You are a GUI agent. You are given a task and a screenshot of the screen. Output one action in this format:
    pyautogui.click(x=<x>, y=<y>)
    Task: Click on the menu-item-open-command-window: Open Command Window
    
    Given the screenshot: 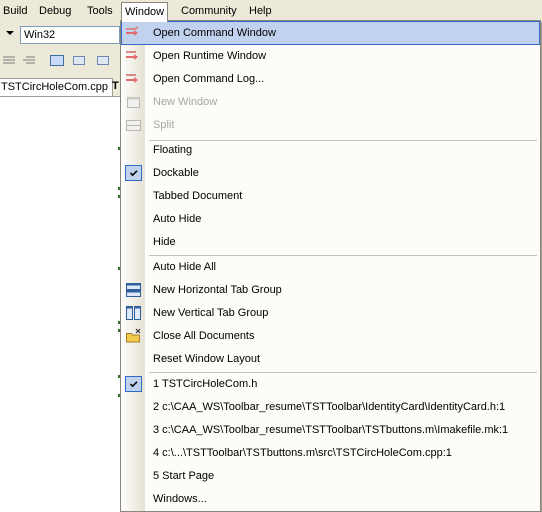 What is the action you would take?
    pyautogui.click(x=330, y=33)
    